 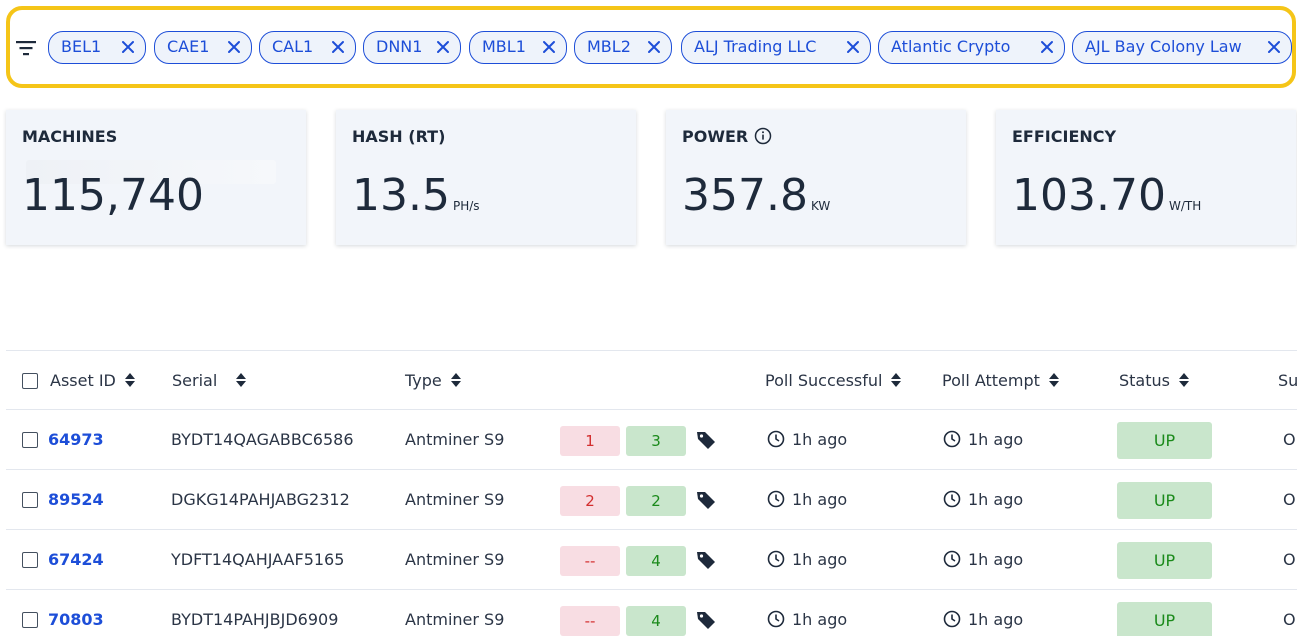 I want to click on stat-unit: W/TH, so click(x=1185, y=206).